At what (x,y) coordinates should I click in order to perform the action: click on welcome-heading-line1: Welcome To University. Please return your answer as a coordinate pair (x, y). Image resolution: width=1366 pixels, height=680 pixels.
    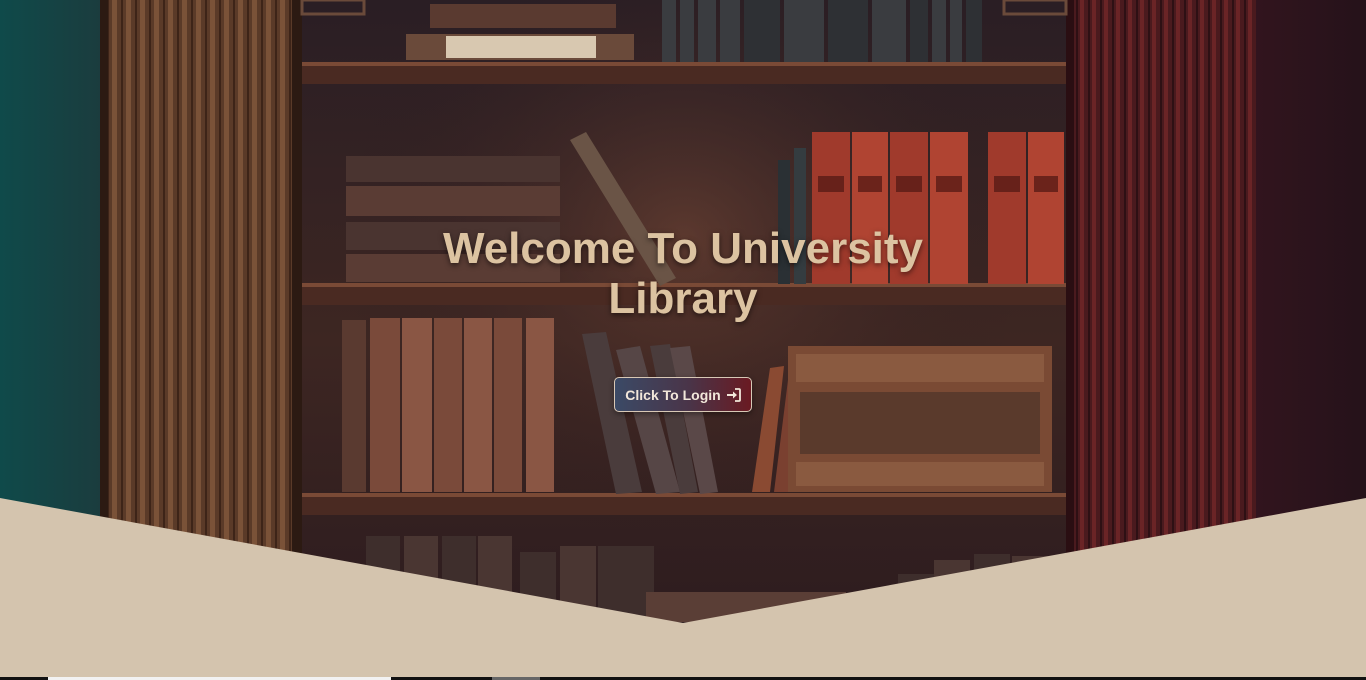
    Looking at the image, I should click on (683, 248).